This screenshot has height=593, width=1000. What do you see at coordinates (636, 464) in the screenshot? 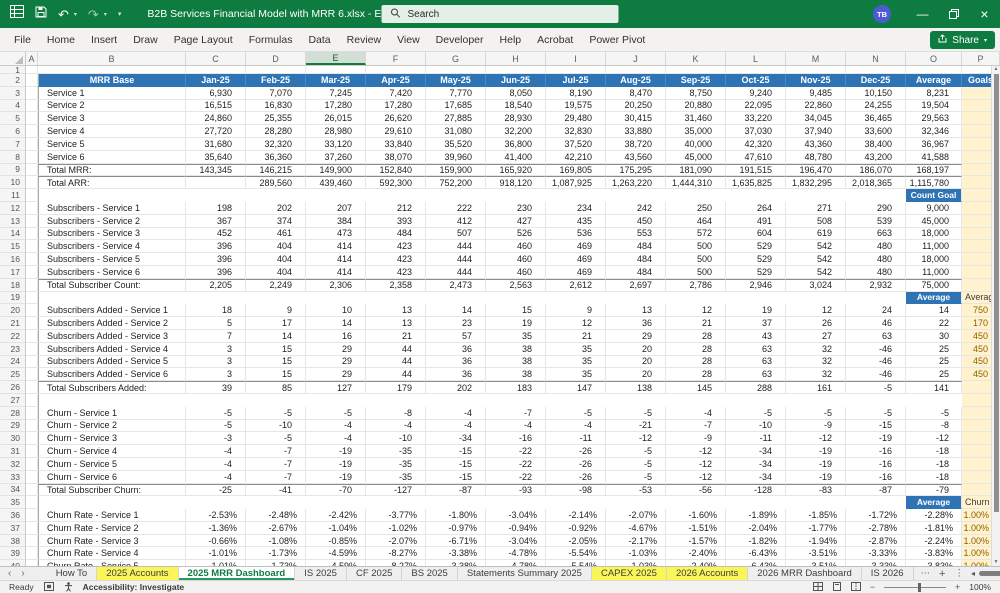
I see `cell-J32: -5` at bounding box center [636, 464].